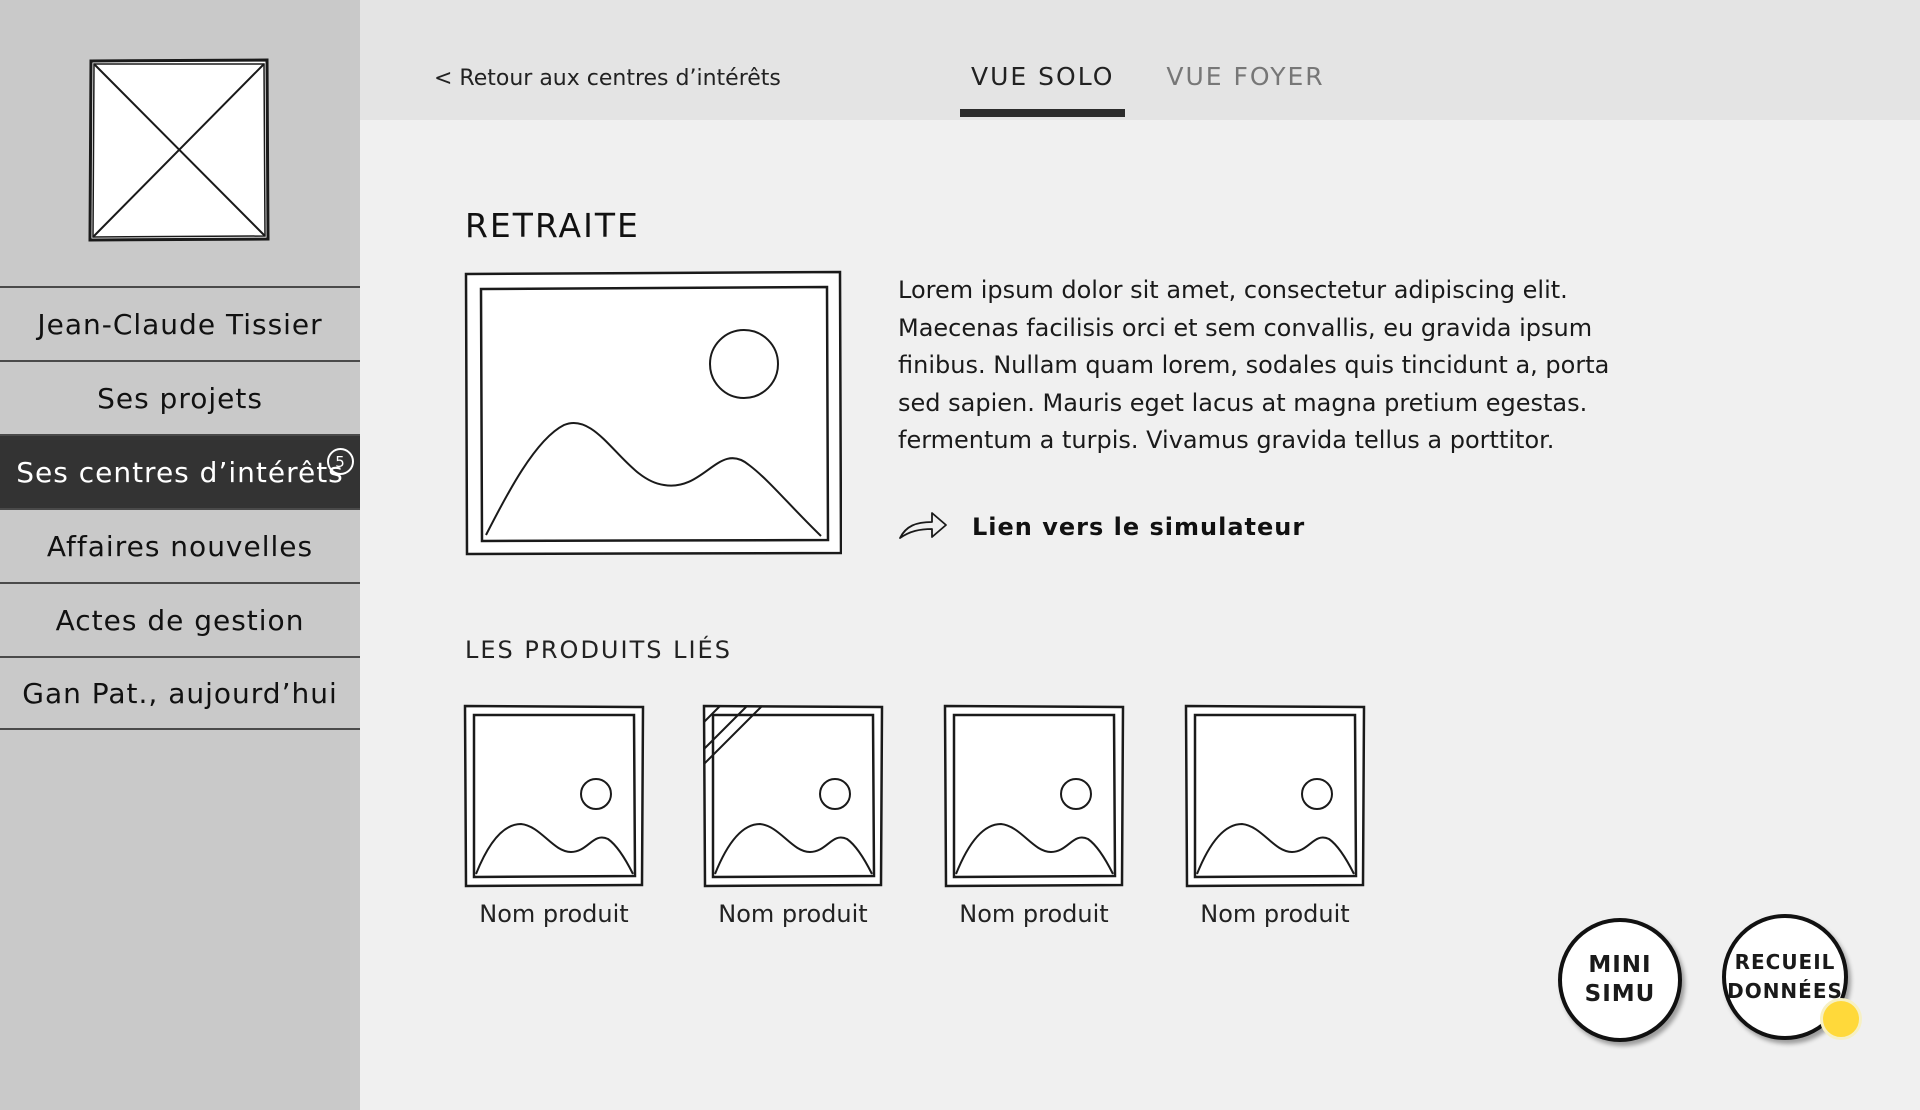 Image resolution: width=1920 pixels, height=1110 pixels. Describe the element at coordinates (1785, 962) in the screenshot. I see `recueil-label-line1: RECUEIL` at that location.